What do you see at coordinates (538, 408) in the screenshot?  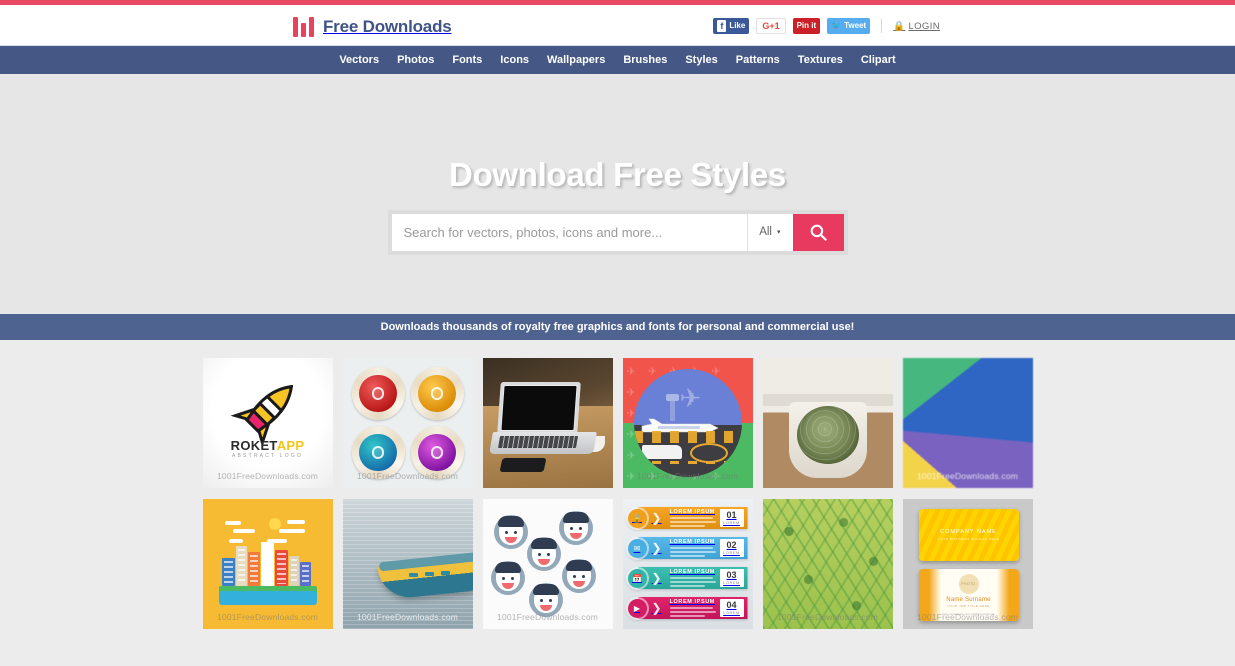 I see `laptop-screen` at bounding box center [538, 408].